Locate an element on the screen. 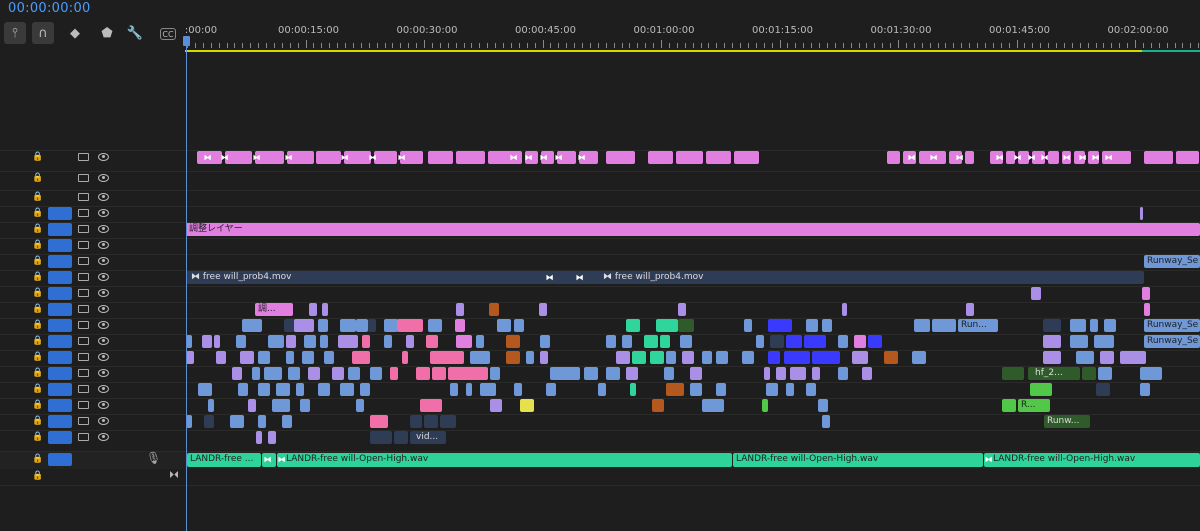 Image resolution: width=1200 pixels, height=531 pixels. playhead-line is located at coordinates (186, 283).